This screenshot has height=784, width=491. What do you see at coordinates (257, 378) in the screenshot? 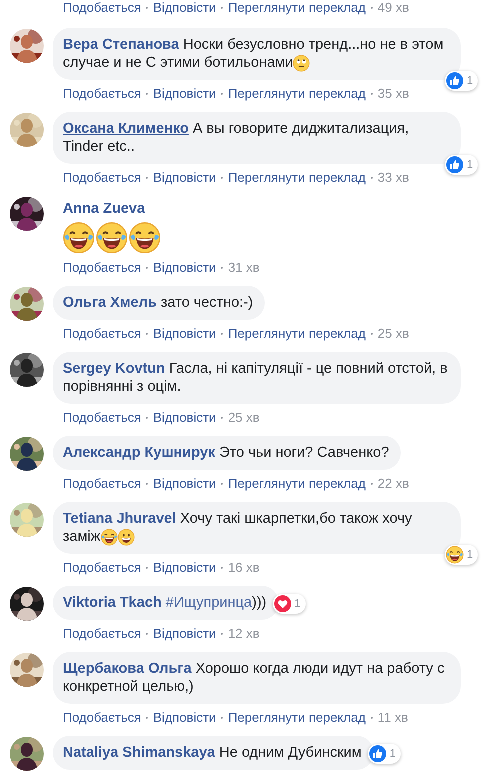
I see `comment-bubble: Sergey Kovtun Гасла, ні капітуляції - це повний отстой, в порівнянні з оцім.` at bounding box center [257, 378].